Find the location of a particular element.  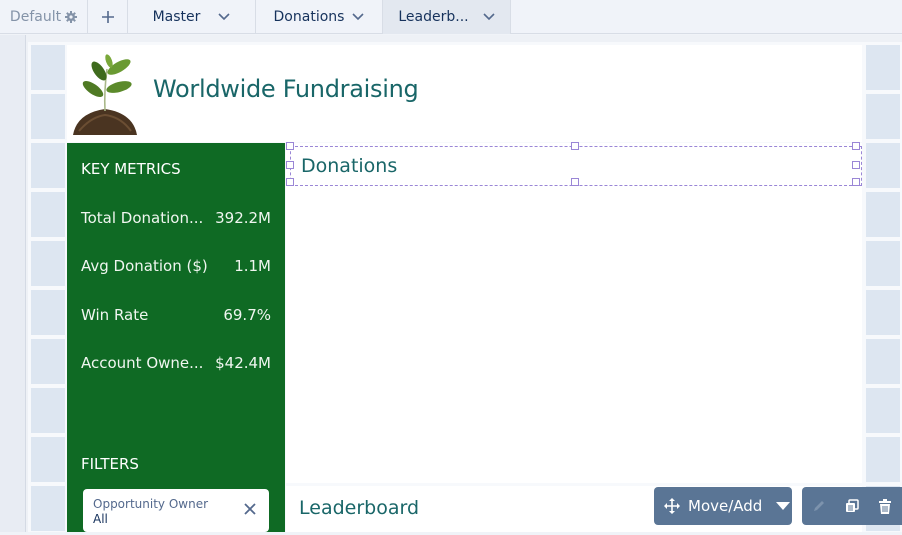

metric-row: Total Donation... 392.2M is located at coordinates (176, 218).